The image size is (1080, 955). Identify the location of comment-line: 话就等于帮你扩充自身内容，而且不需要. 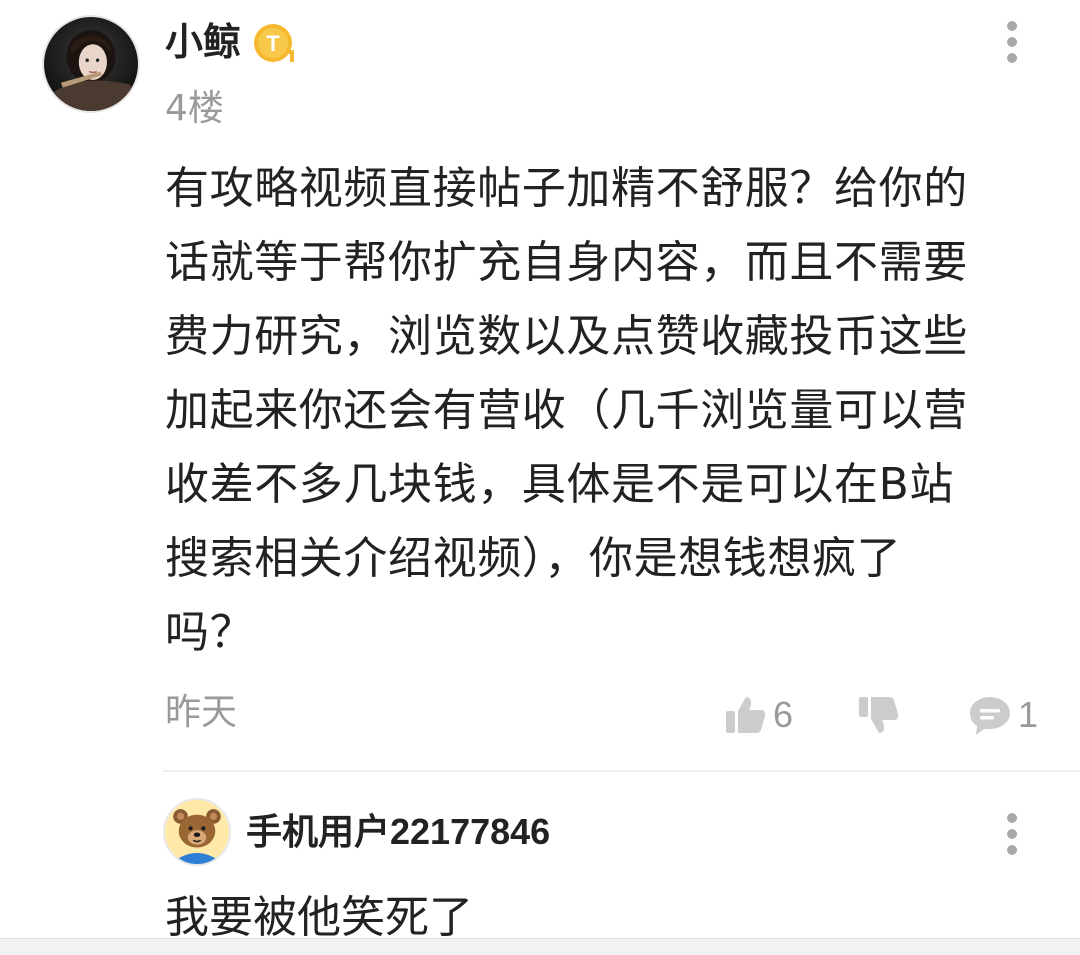
(566, 262).